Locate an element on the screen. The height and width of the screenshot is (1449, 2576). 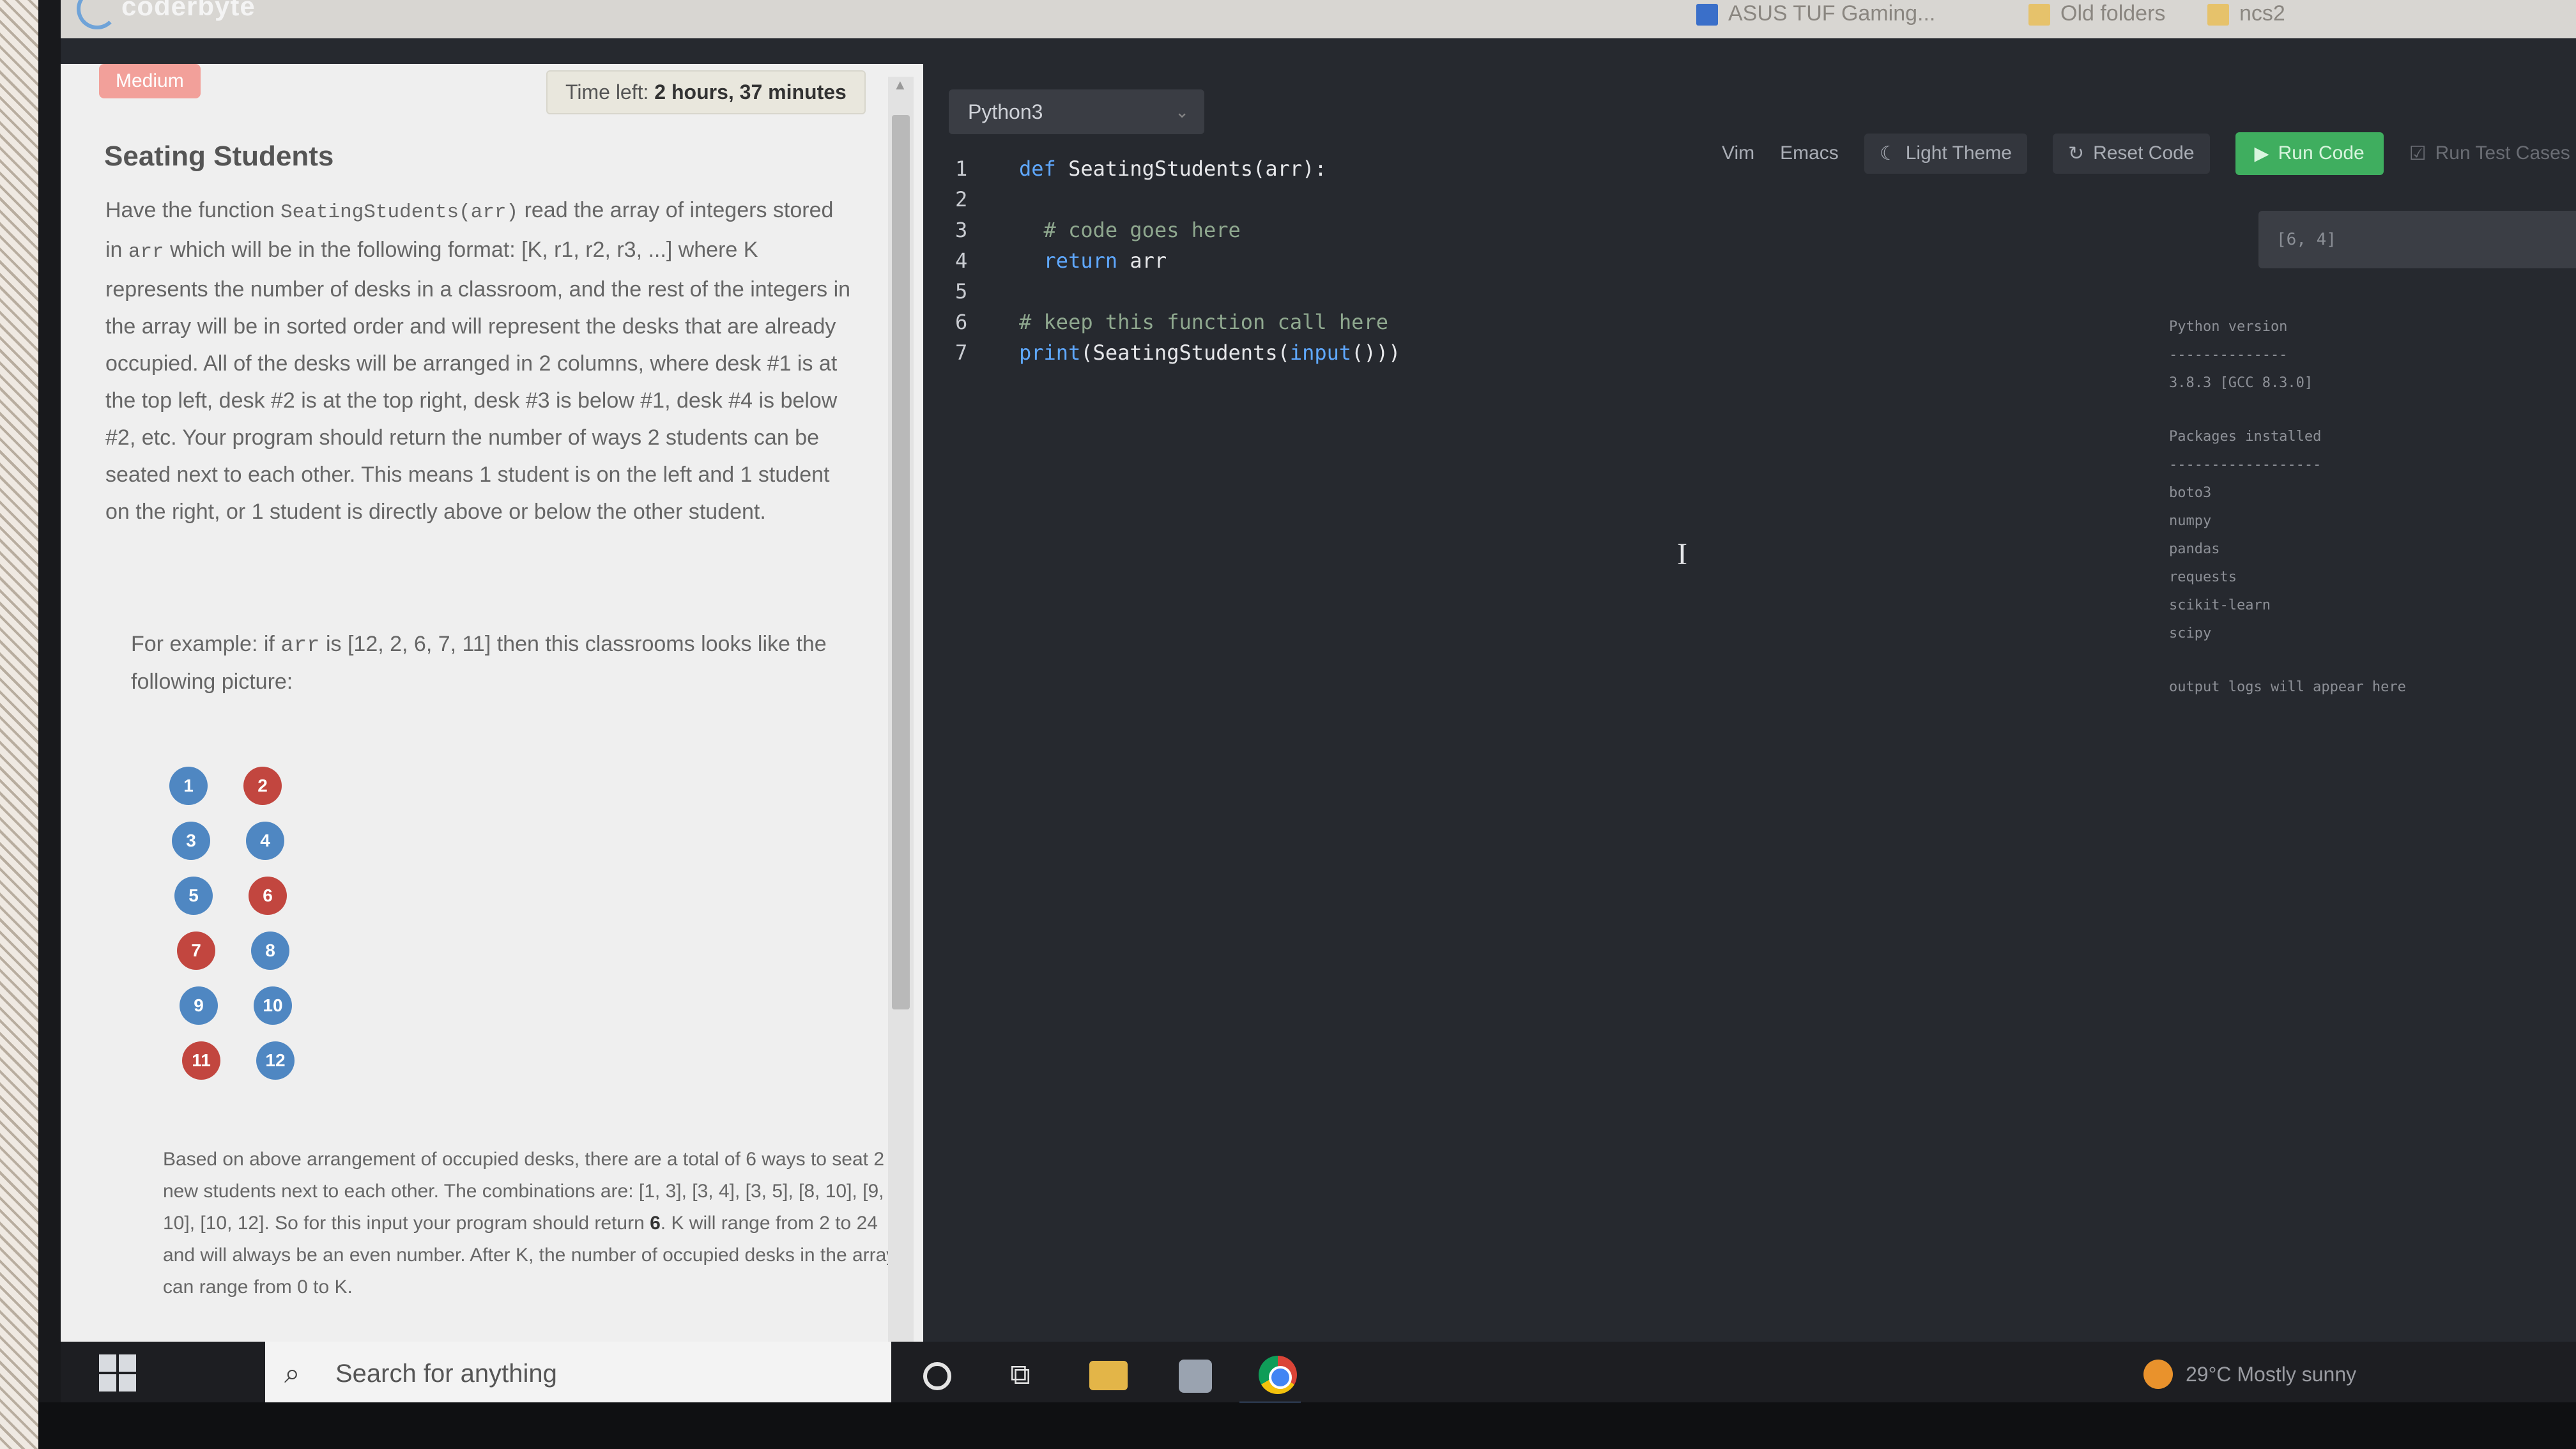
search-icon: ⌕ is located at coordinates (292, 1373).